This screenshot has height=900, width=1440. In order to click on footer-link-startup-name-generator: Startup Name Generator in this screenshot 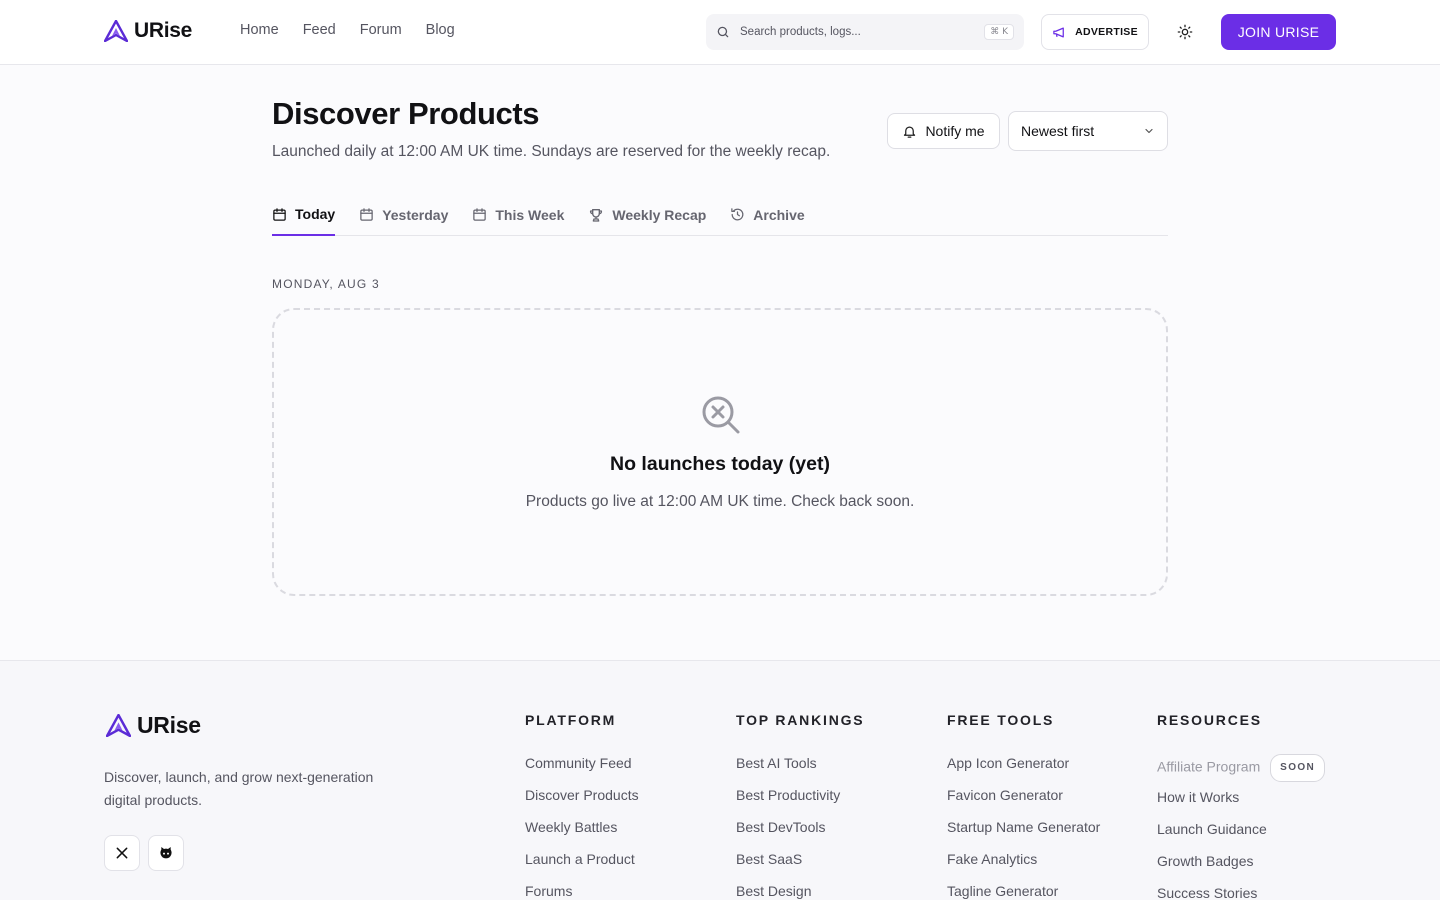, I will do `click(1023, 834)`.